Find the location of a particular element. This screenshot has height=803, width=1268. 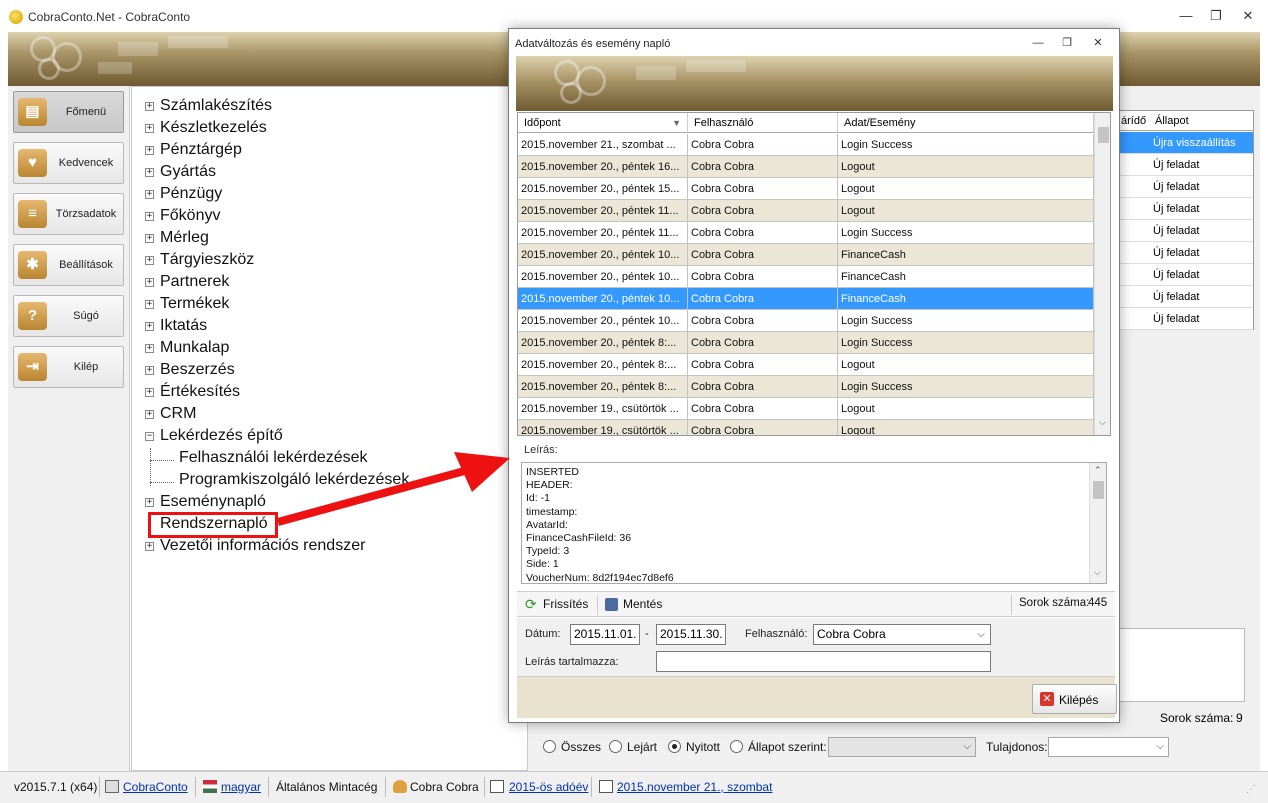

restore-button: ❐ is located at coordinates (1216, 16).